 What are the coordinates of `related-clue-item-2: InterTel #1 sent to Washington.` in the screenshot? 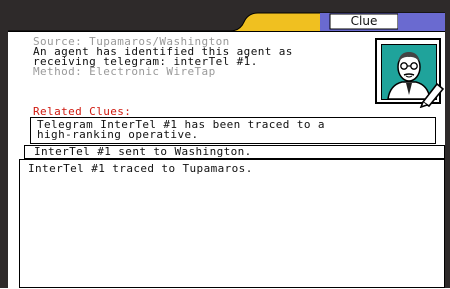 It's located at (234, 152).